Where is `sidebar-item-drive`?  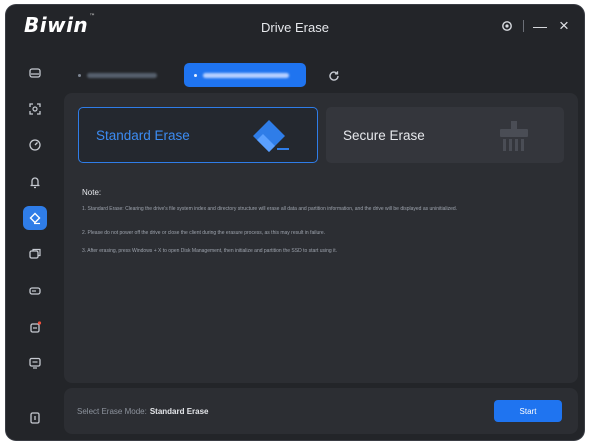 sidebar-item-drive is located at coordinates (35, 73).